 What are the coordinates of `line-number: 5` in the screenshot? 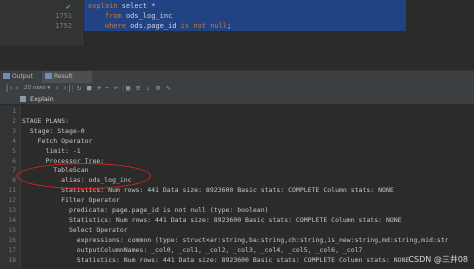 It's located at (14, 150).